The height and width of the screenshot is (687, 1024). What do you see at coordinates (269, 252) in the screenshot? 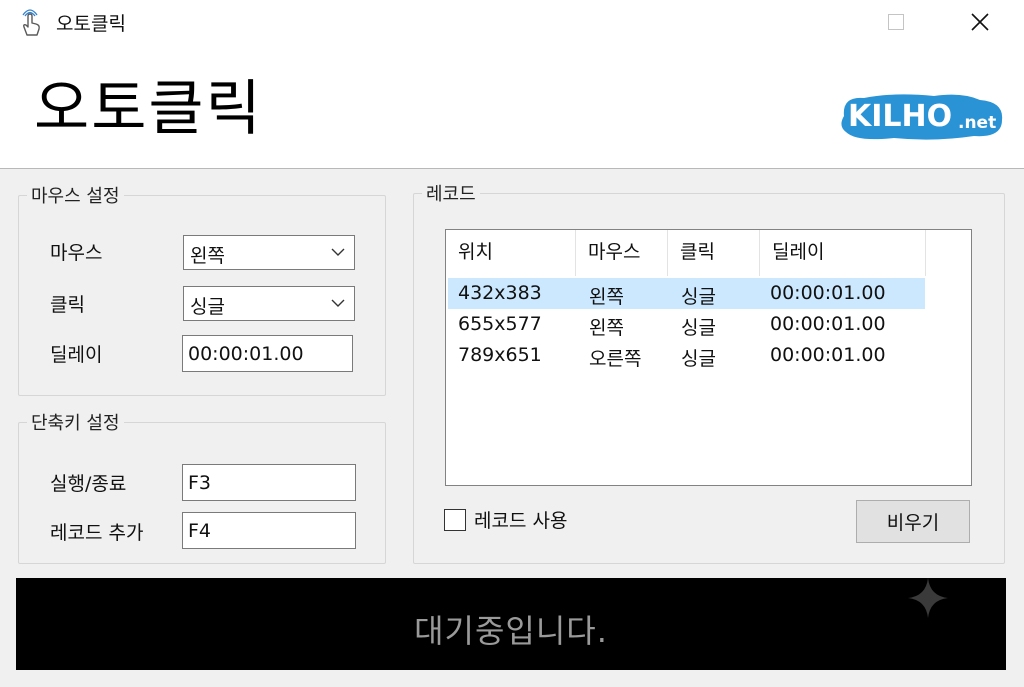
I see `mouse-button-select: 왼쪽` at bounding box center [269, 252].